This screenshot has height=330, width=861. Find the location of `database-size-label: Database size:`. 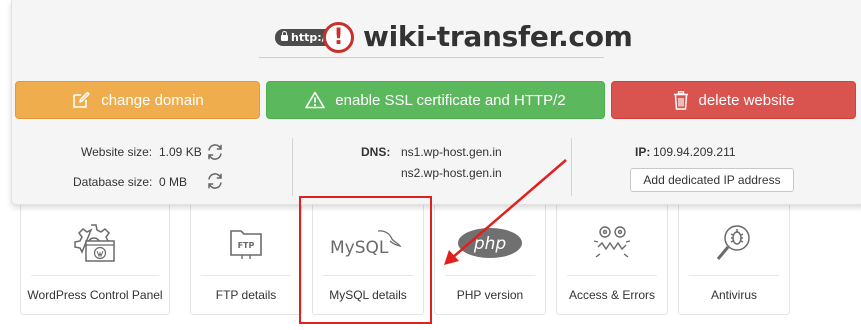

database-size-label: Database size: is located at coordinates (113, 182).